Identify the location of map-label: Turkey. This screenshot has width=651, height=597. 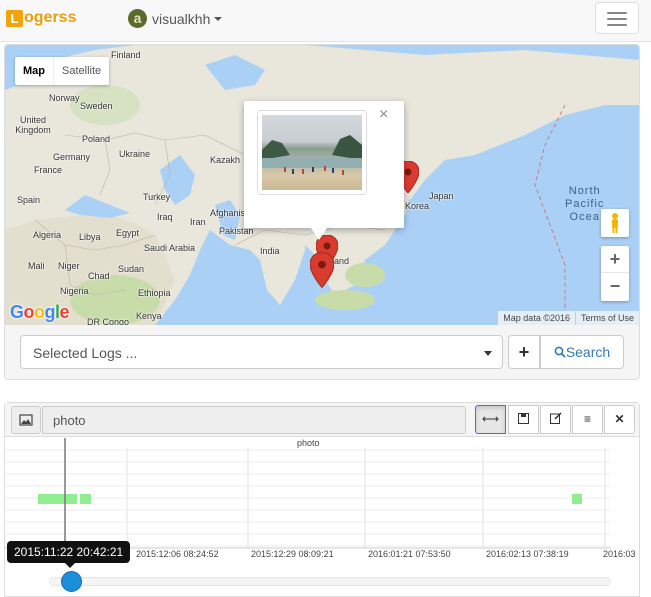
(157, 197).